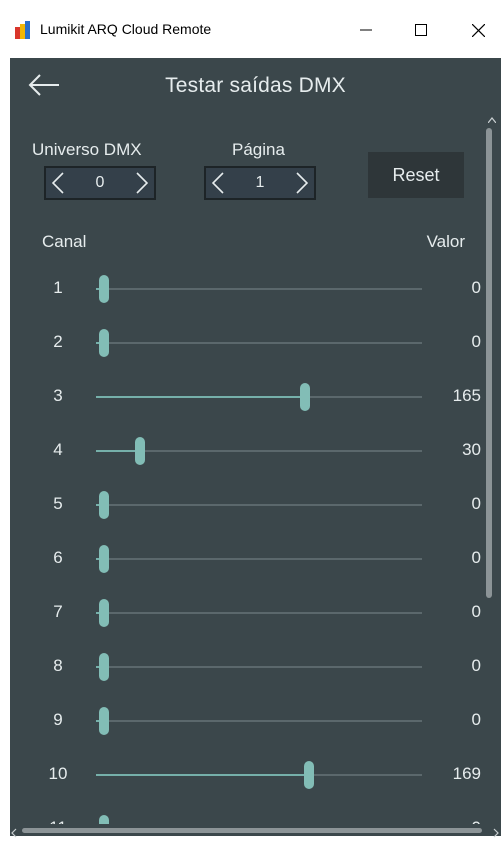 The height and width of the screenshot is (843, 501). Describe the element at coordinates (58, 341) in the screenshot. I see `channel-number: 2` at that location.